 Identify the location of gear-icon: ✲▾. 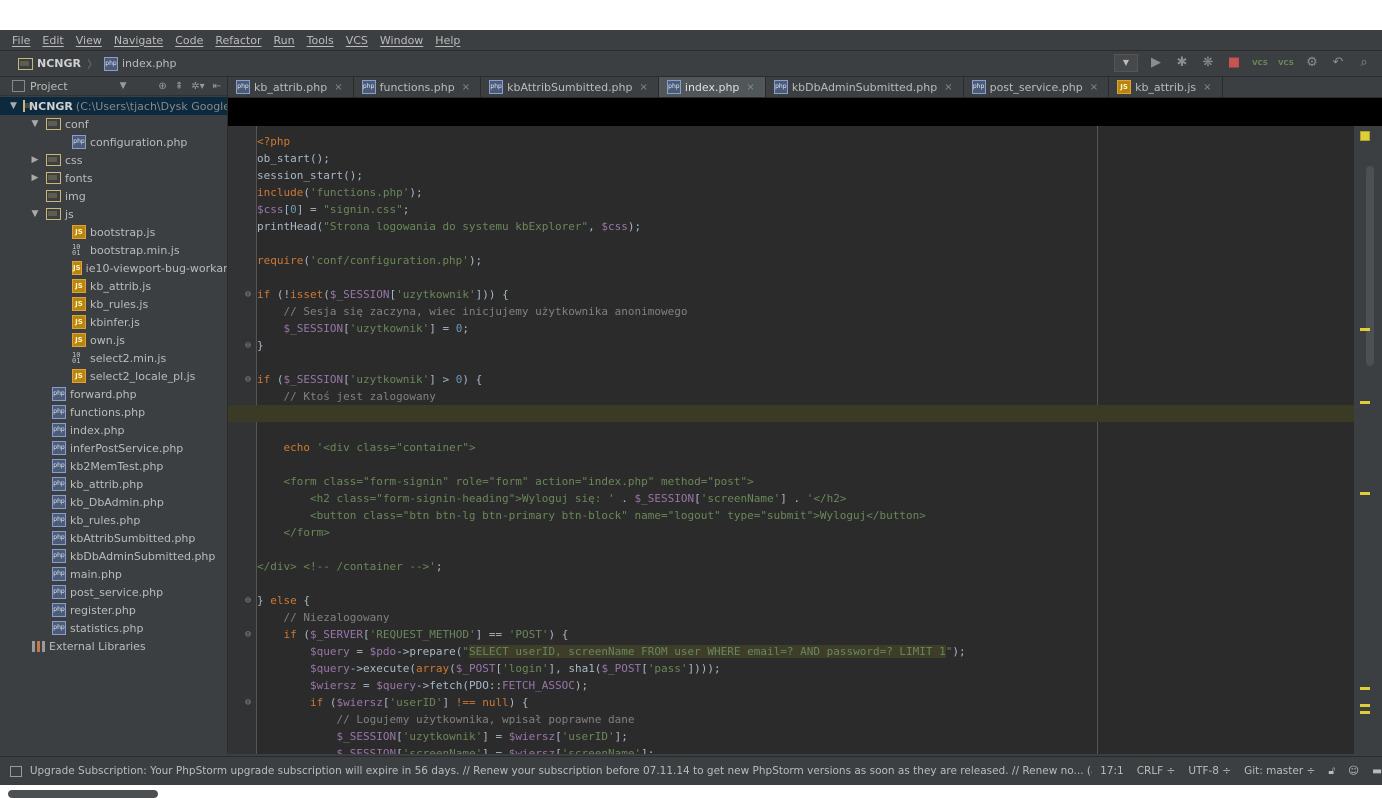
(197, 86).